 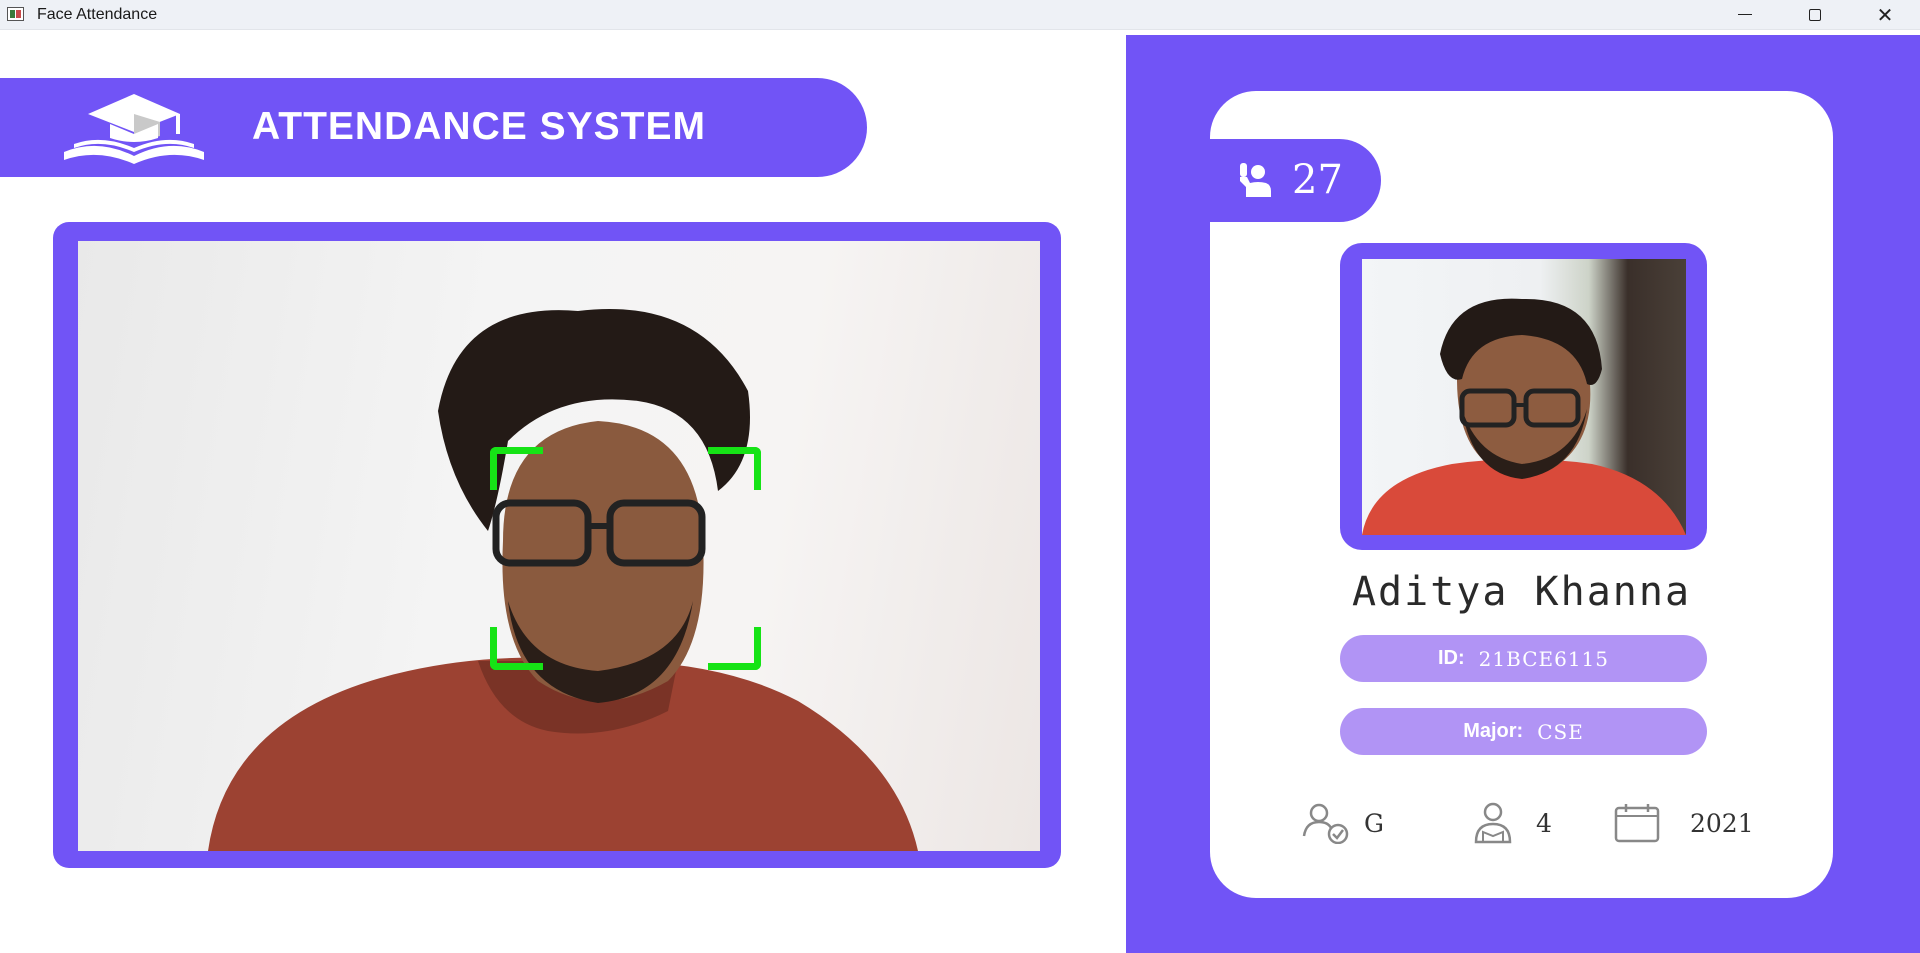 I want to click on graduation-cap-book-icon, so click(x=134, y=129).